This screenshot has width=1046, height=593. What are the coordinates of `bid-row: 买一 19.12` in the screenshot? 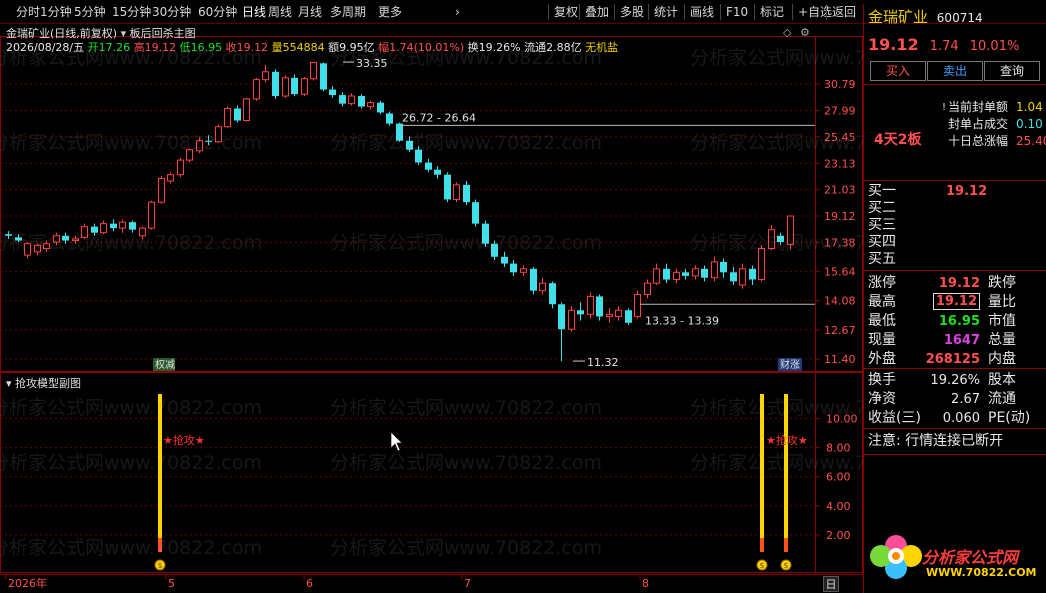 It's located at (957, 191).